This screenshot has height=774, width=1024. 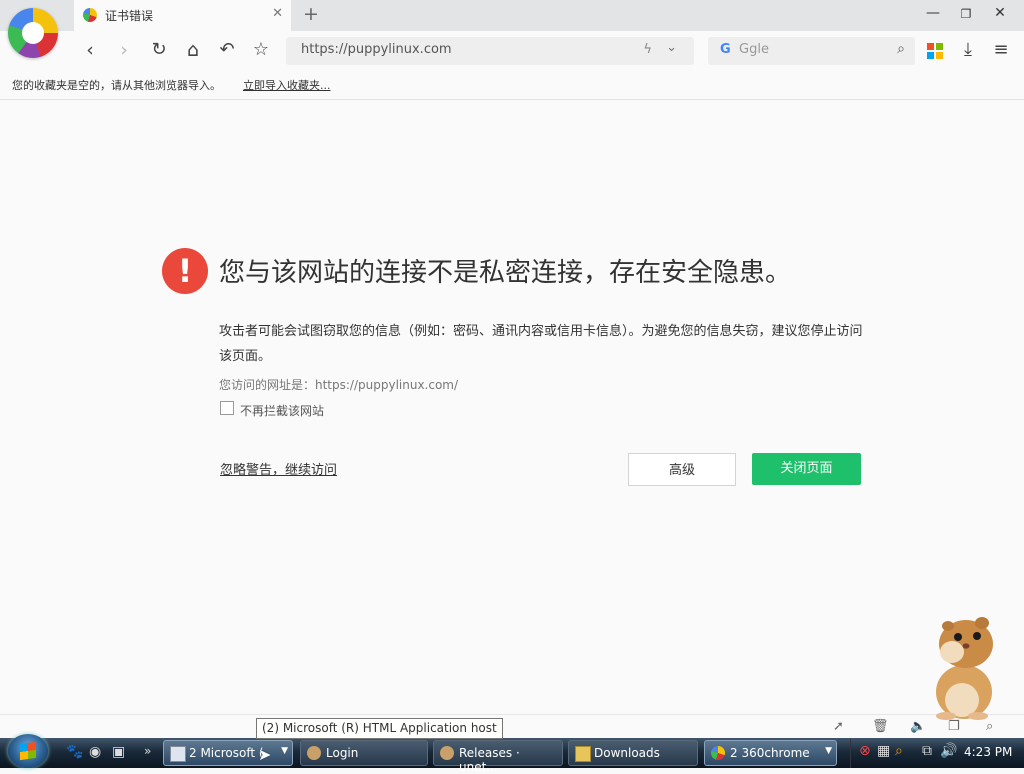 What do you see at coordinates (342, 753) in the screenshot?
I see `task-label: Login` at bounding box center [342, 753].